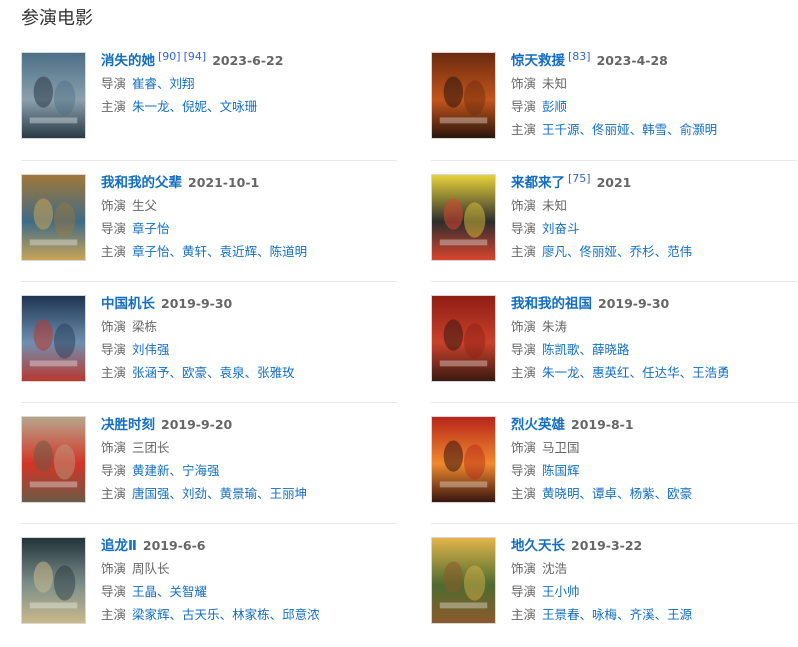 The height and width of the screenshot is (647, 798). I want to click on director-link: 陈凯歌, so click(561, 349).